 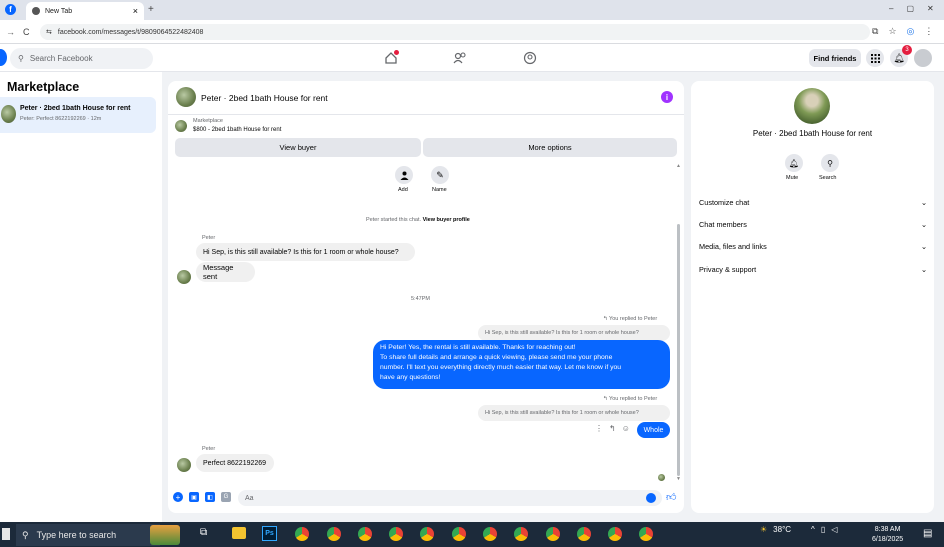 I want to click on menu-kebab-icon: ⋮, so click(x=928, y=31).